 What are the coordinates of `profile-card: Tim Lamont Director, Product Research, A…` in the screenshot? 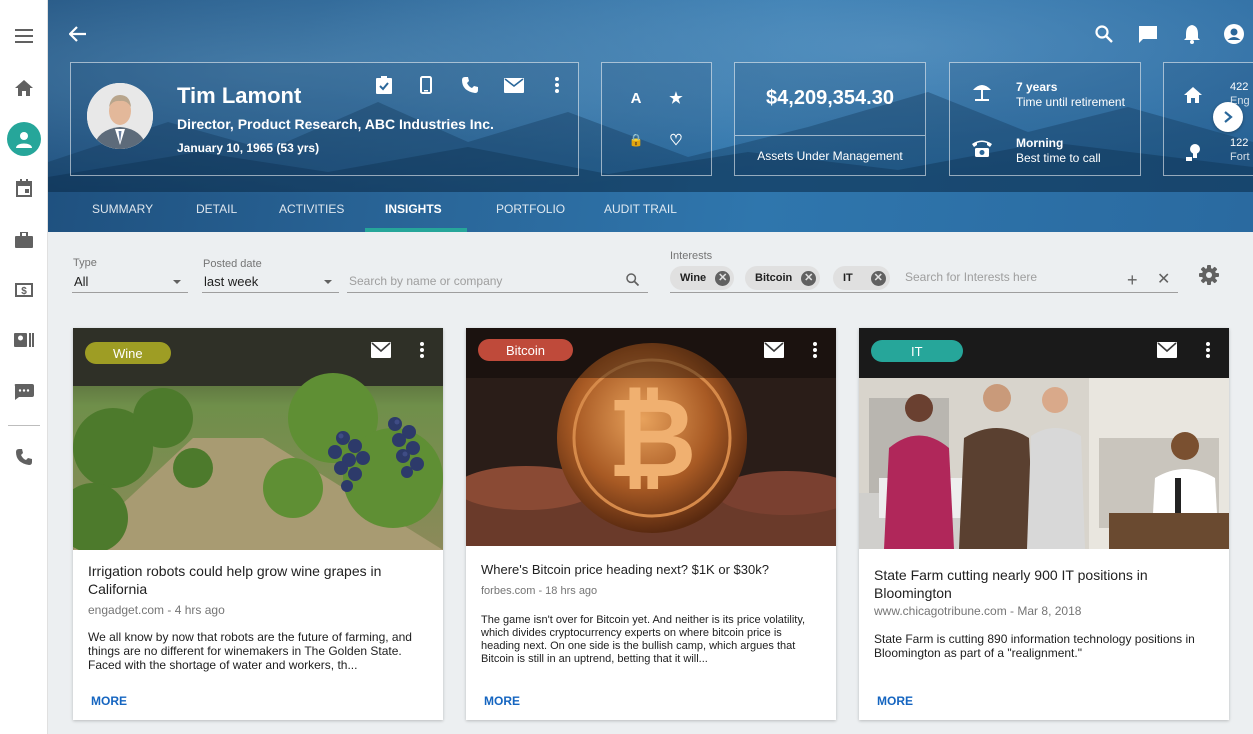 It's located at (324, 119).